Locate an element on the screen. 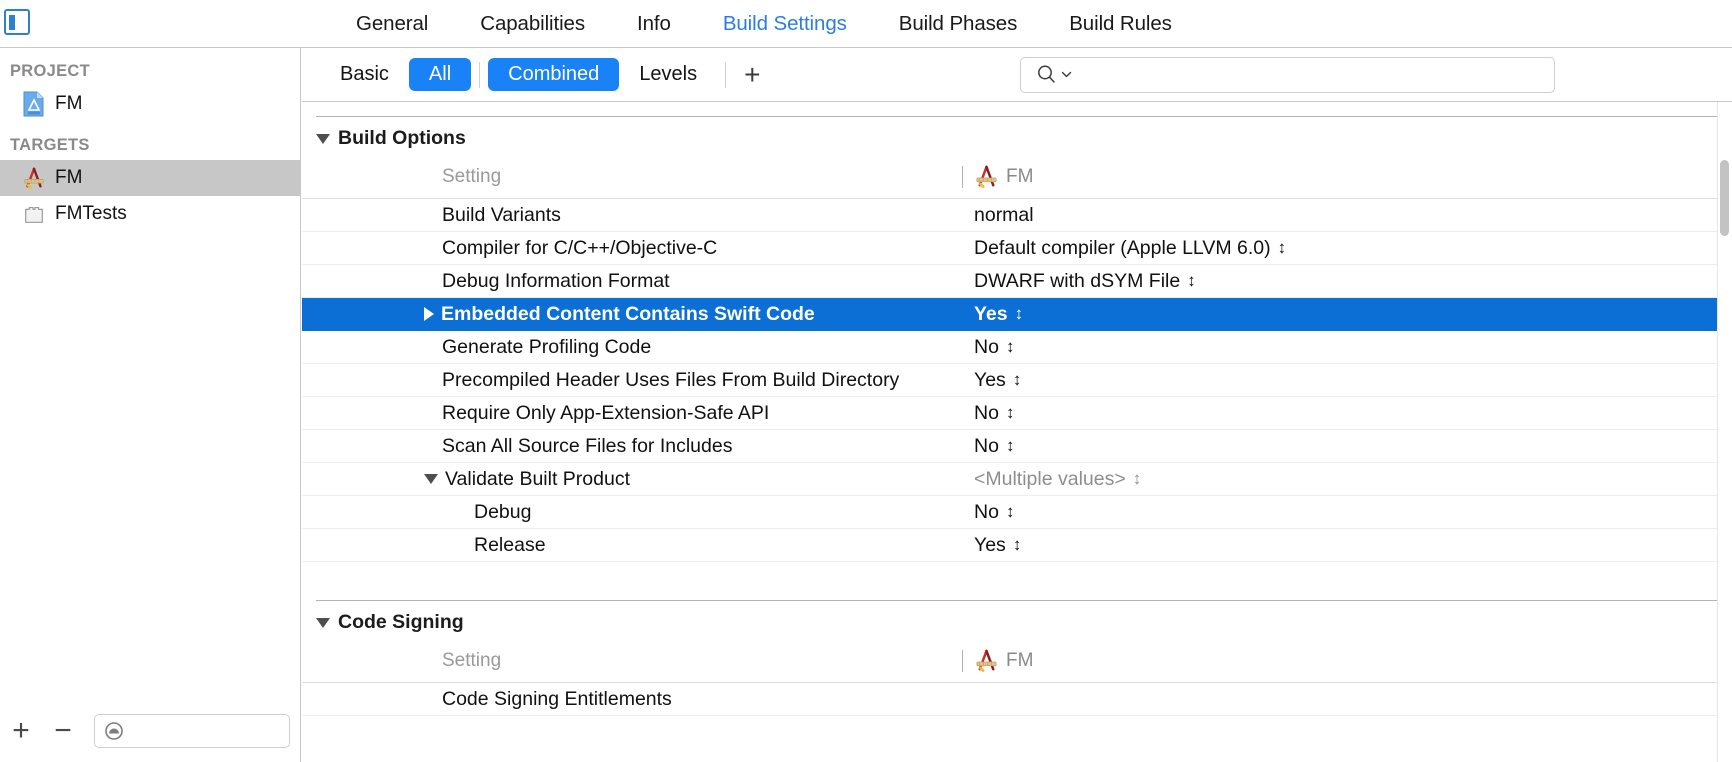 This screenshot has width=1732, height=762. add-build-setting-button: + is located at coordinates (752, 74).